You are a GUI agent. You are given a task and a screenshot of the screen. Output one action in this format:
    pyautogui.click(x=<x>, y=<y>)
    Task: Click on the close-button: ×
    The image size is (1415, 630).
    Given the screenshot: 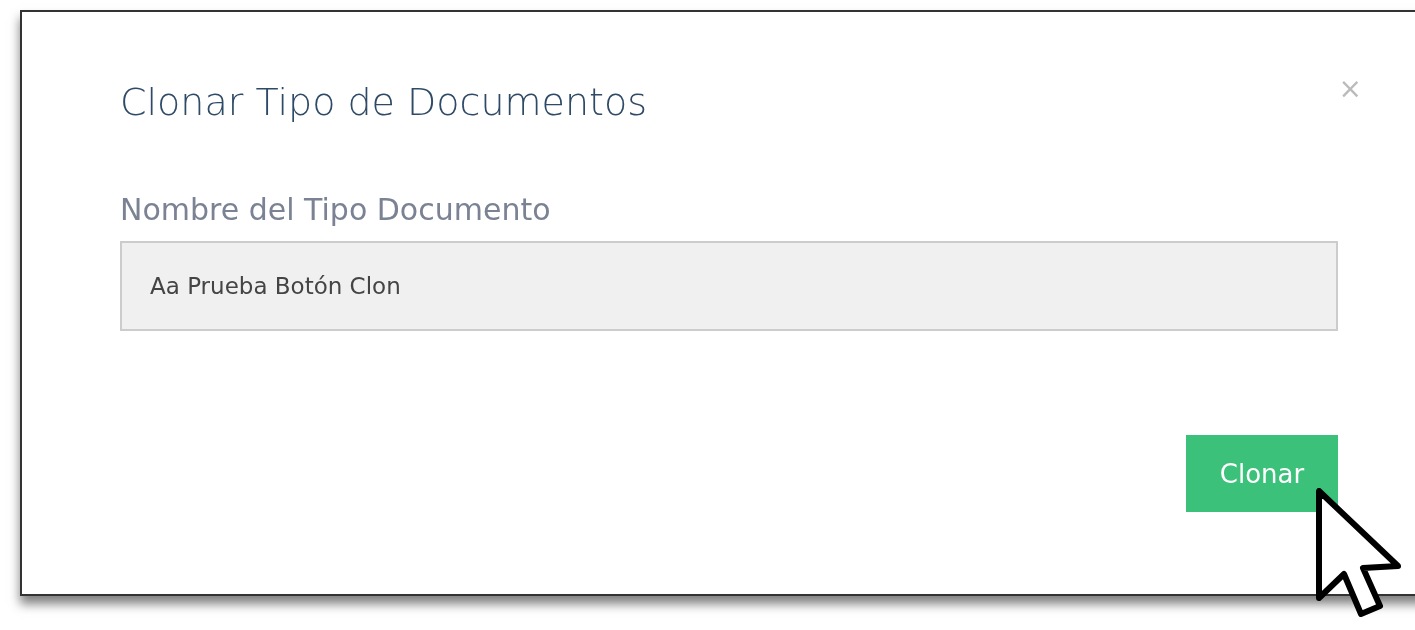 What is the action you would take?
    pyautogui.click(x=1350, y=88)
    